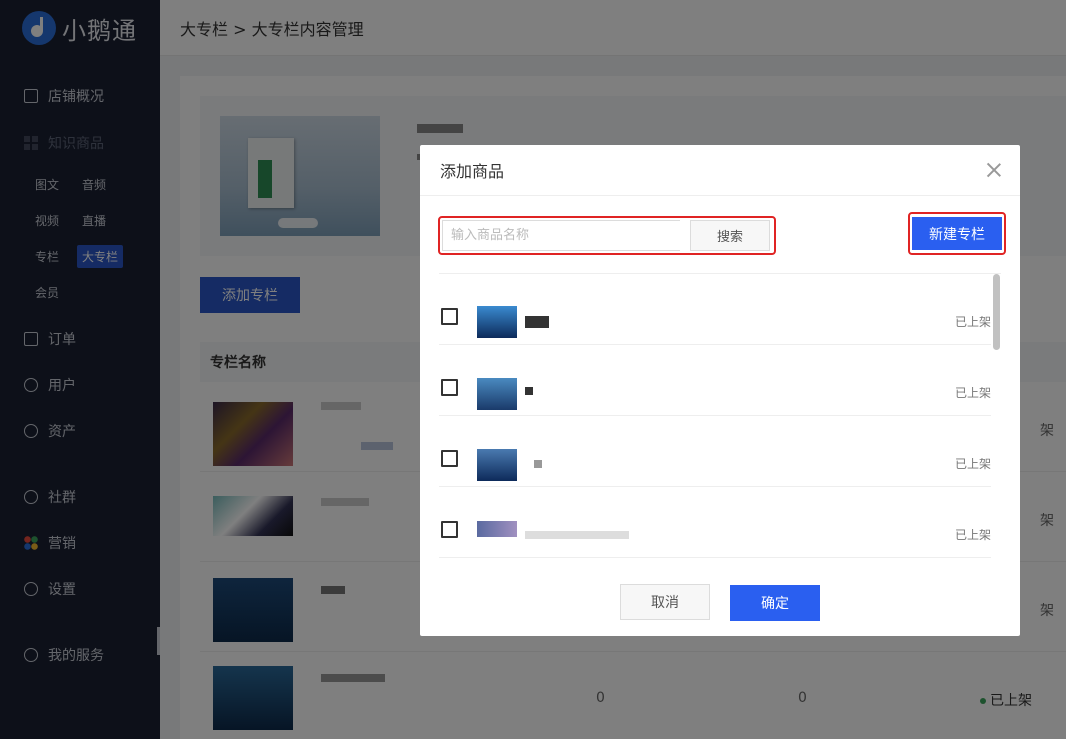 This screenshot has height=739, width=1066. I want to click on new-column-highlight: 新建专栏, so click(957, 233).